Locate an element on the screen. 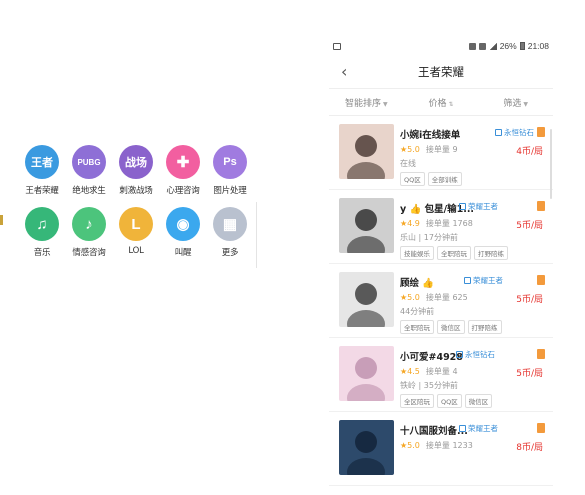 The width and height of the screenshot is (585, 495). icon-glyph: 战场 is located at coordinates (136, 163).